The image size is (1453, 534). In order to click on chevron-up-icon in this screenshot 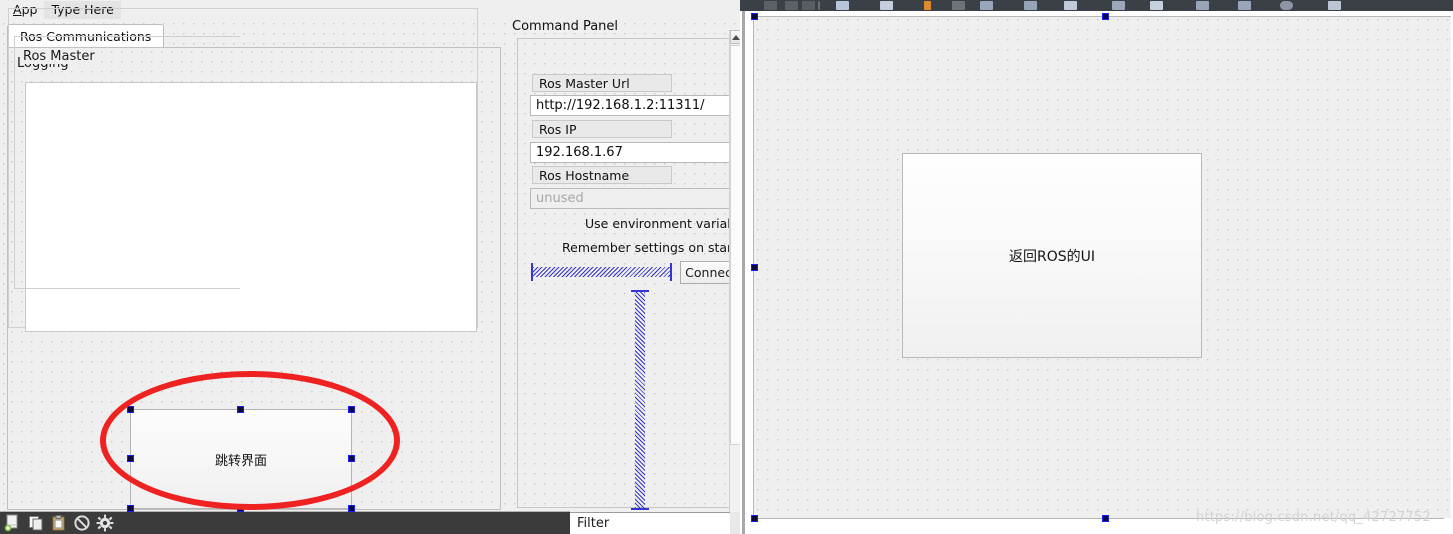, I will do `click(735, 37)`.